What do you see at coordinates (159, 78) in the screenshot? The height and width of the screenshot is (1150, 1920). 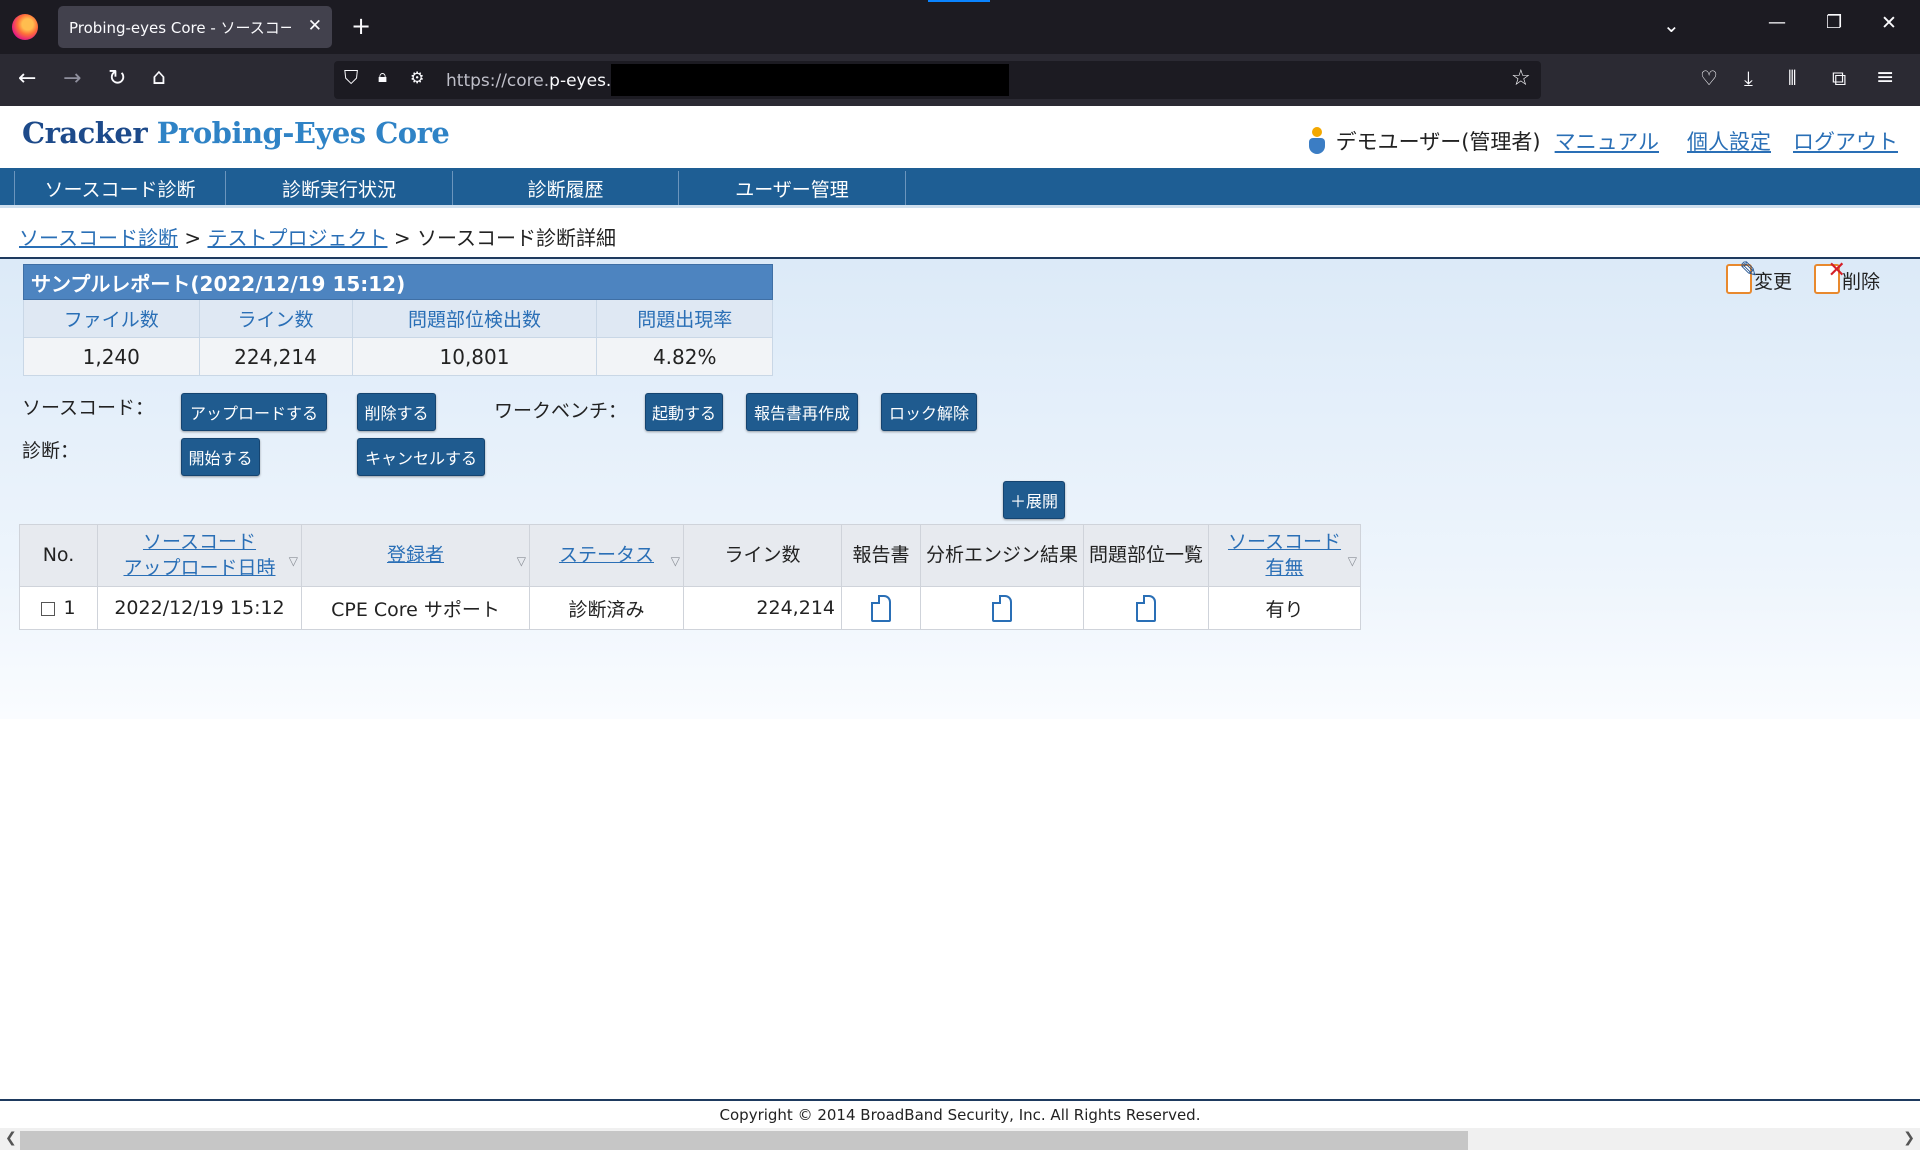 I see `home-icon: ⌂` at bounding box center [159, 78].